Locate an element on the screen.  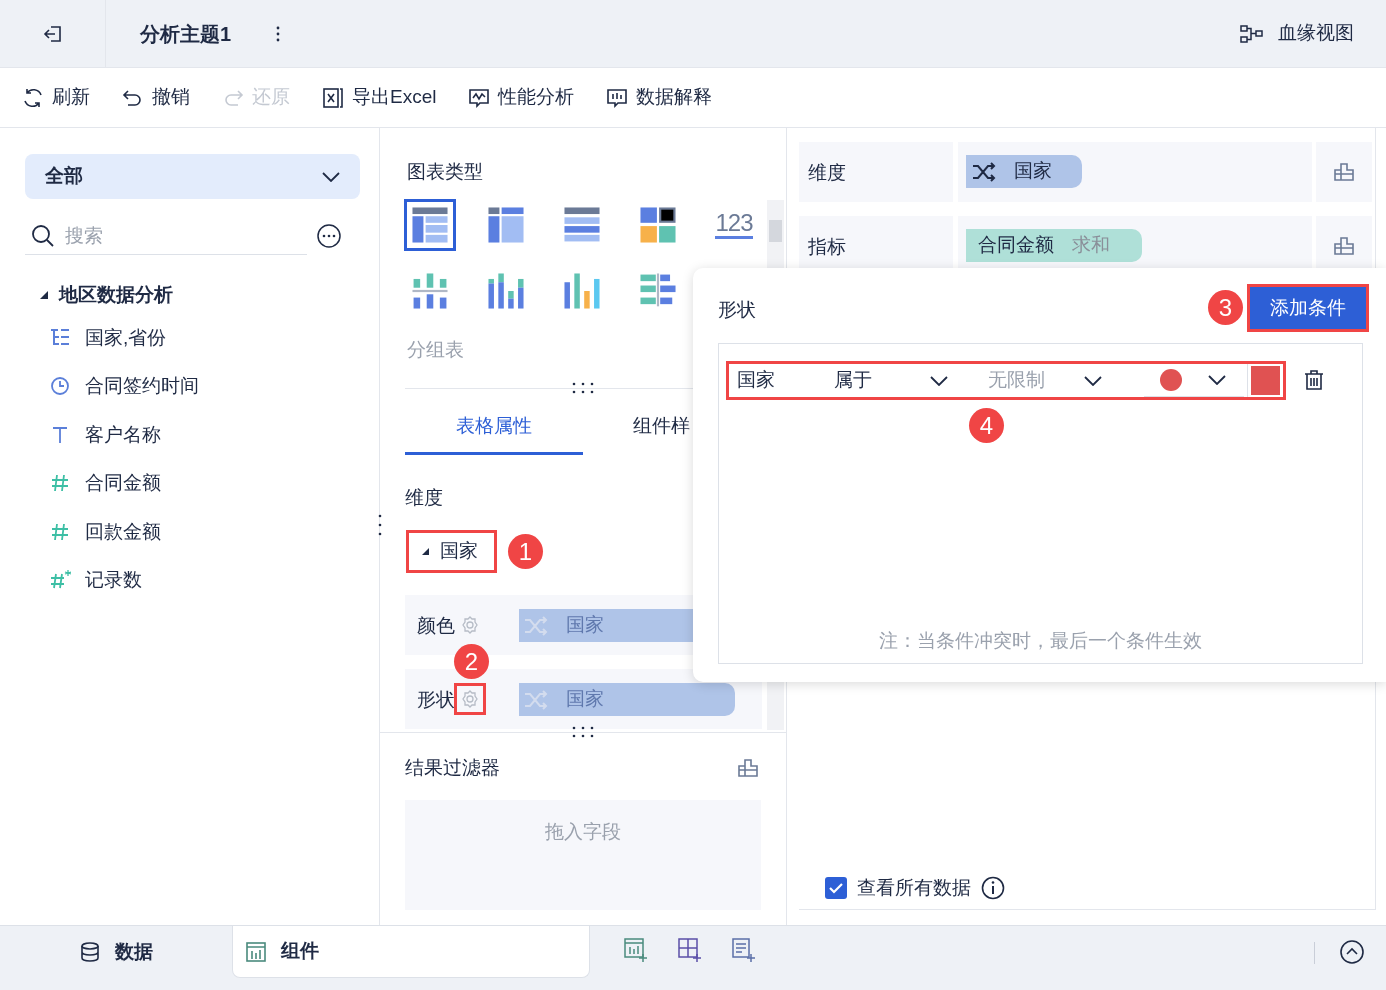
grouped-table-icon is located at coordinates (430, 225).